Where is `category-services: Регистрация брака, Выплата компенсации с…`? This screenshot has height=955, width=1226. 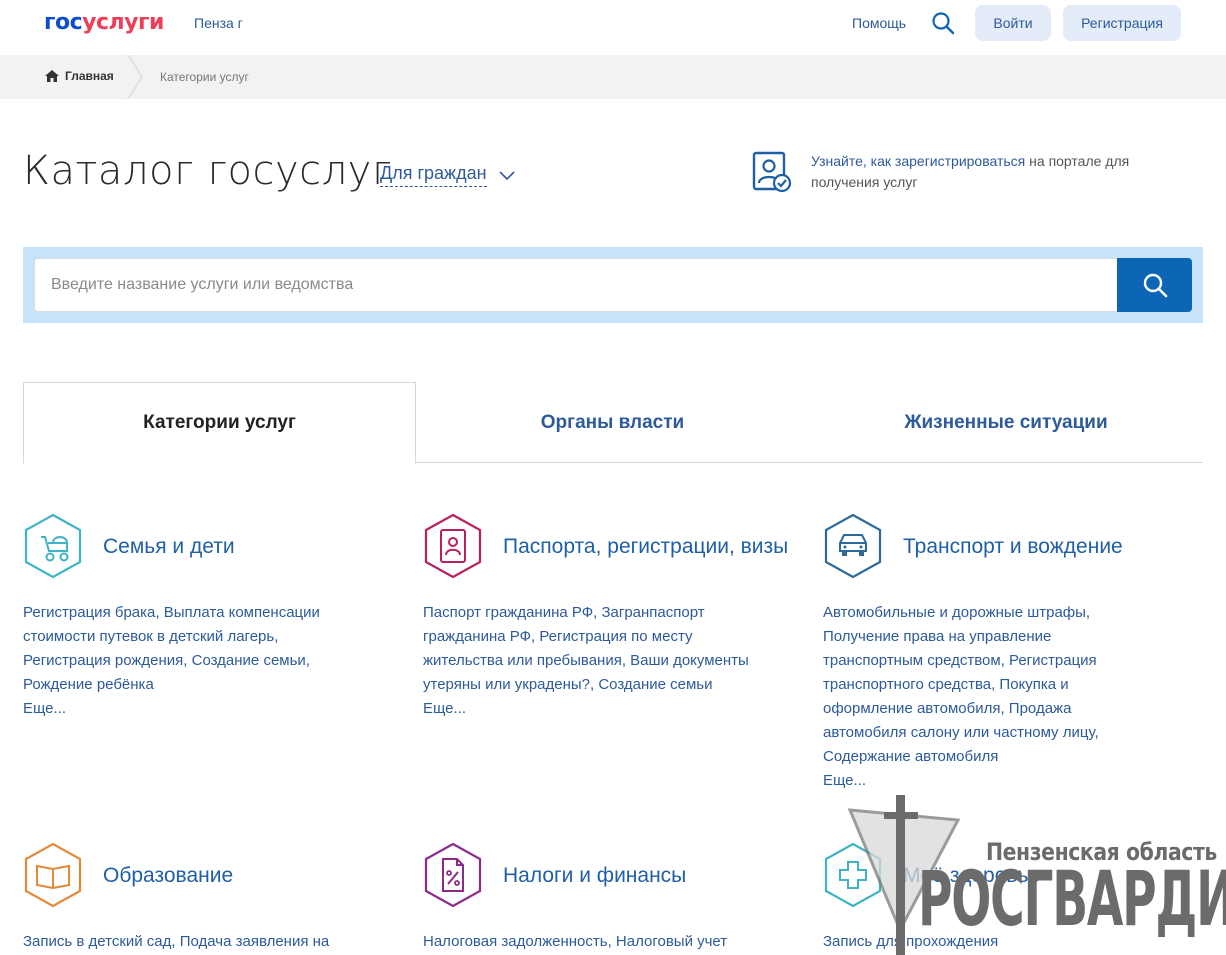 category-services: Регистрация брака, Выплата компенсации с… is located at coordinates (193, 649).